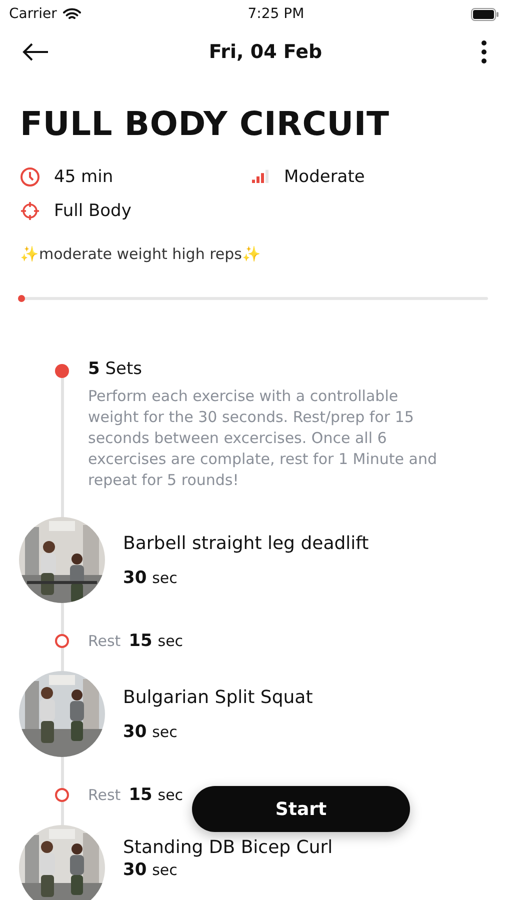 Image resolution: width=507 pixels, height=900 pixels. I want to click on more-icon, so click(483, 52).